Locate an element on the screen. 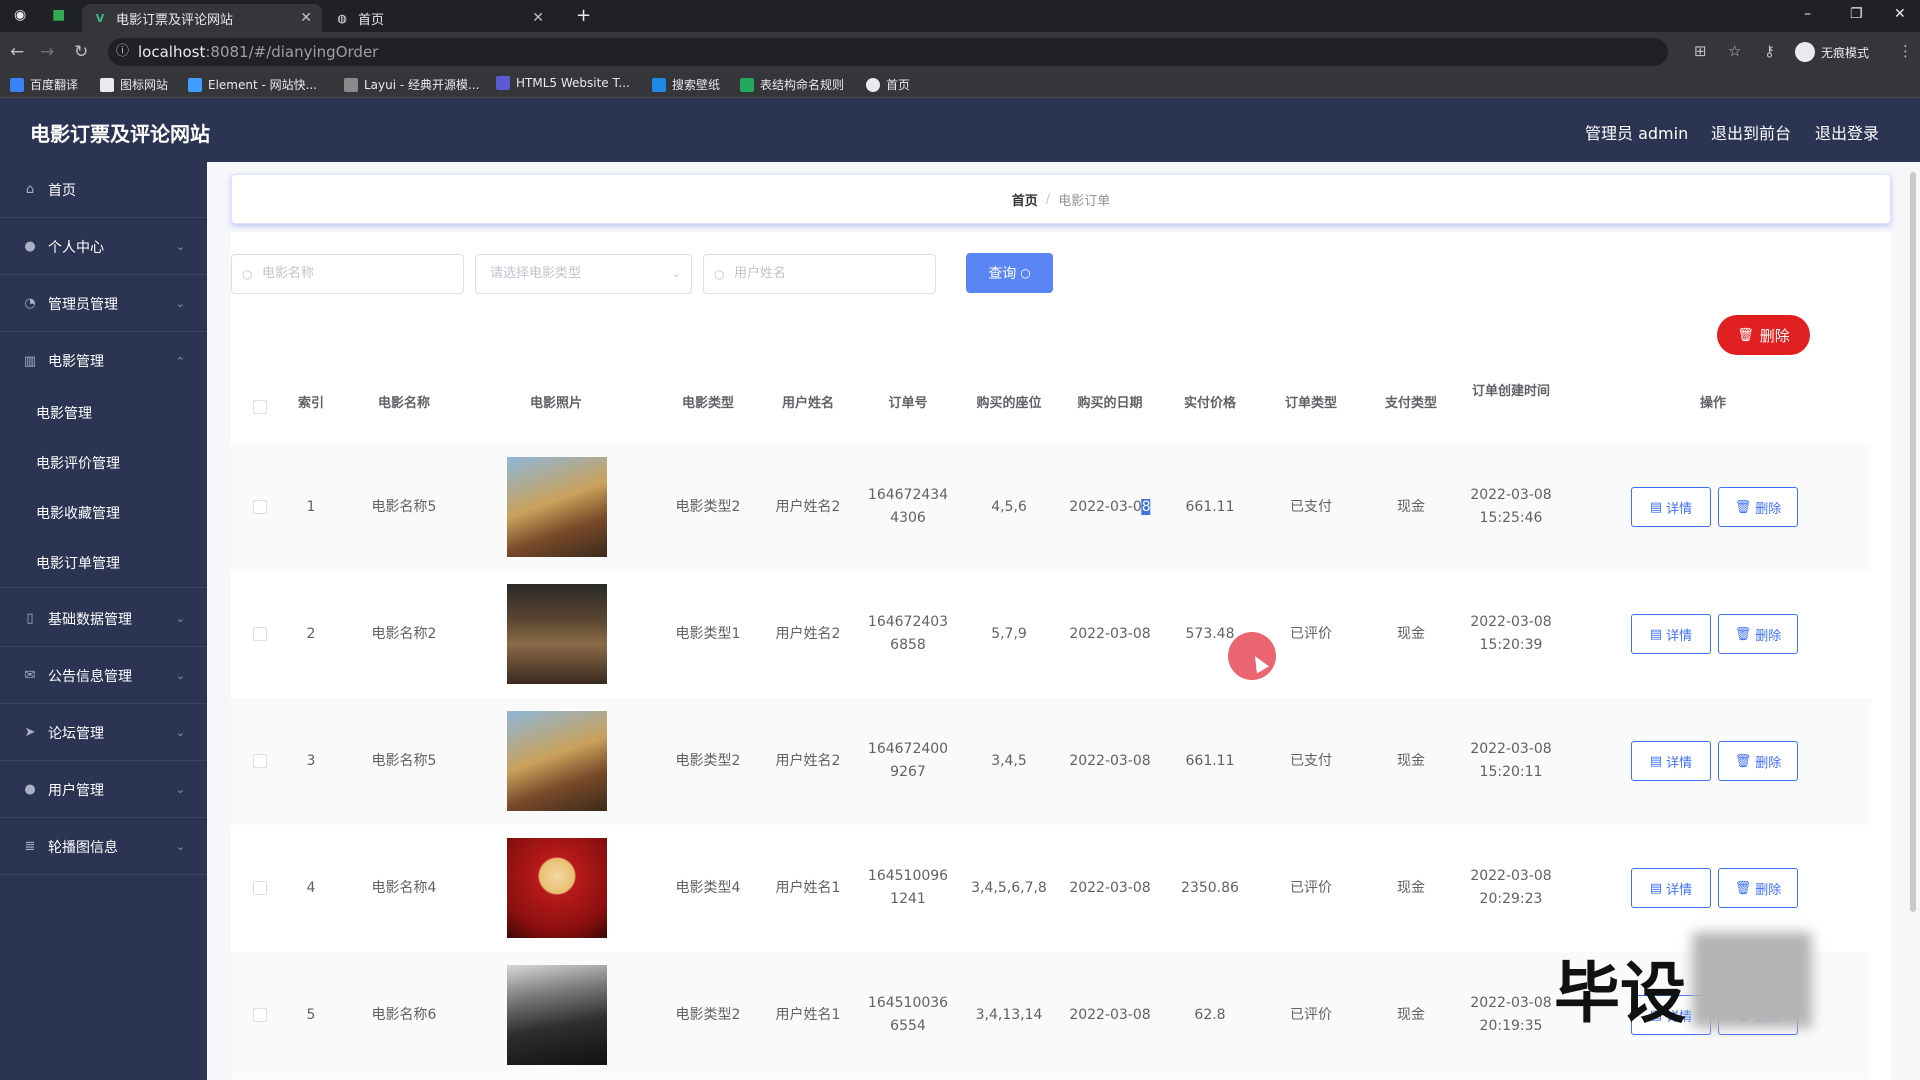  key-icon: ⚷ is located at coordinates (1769, 51).